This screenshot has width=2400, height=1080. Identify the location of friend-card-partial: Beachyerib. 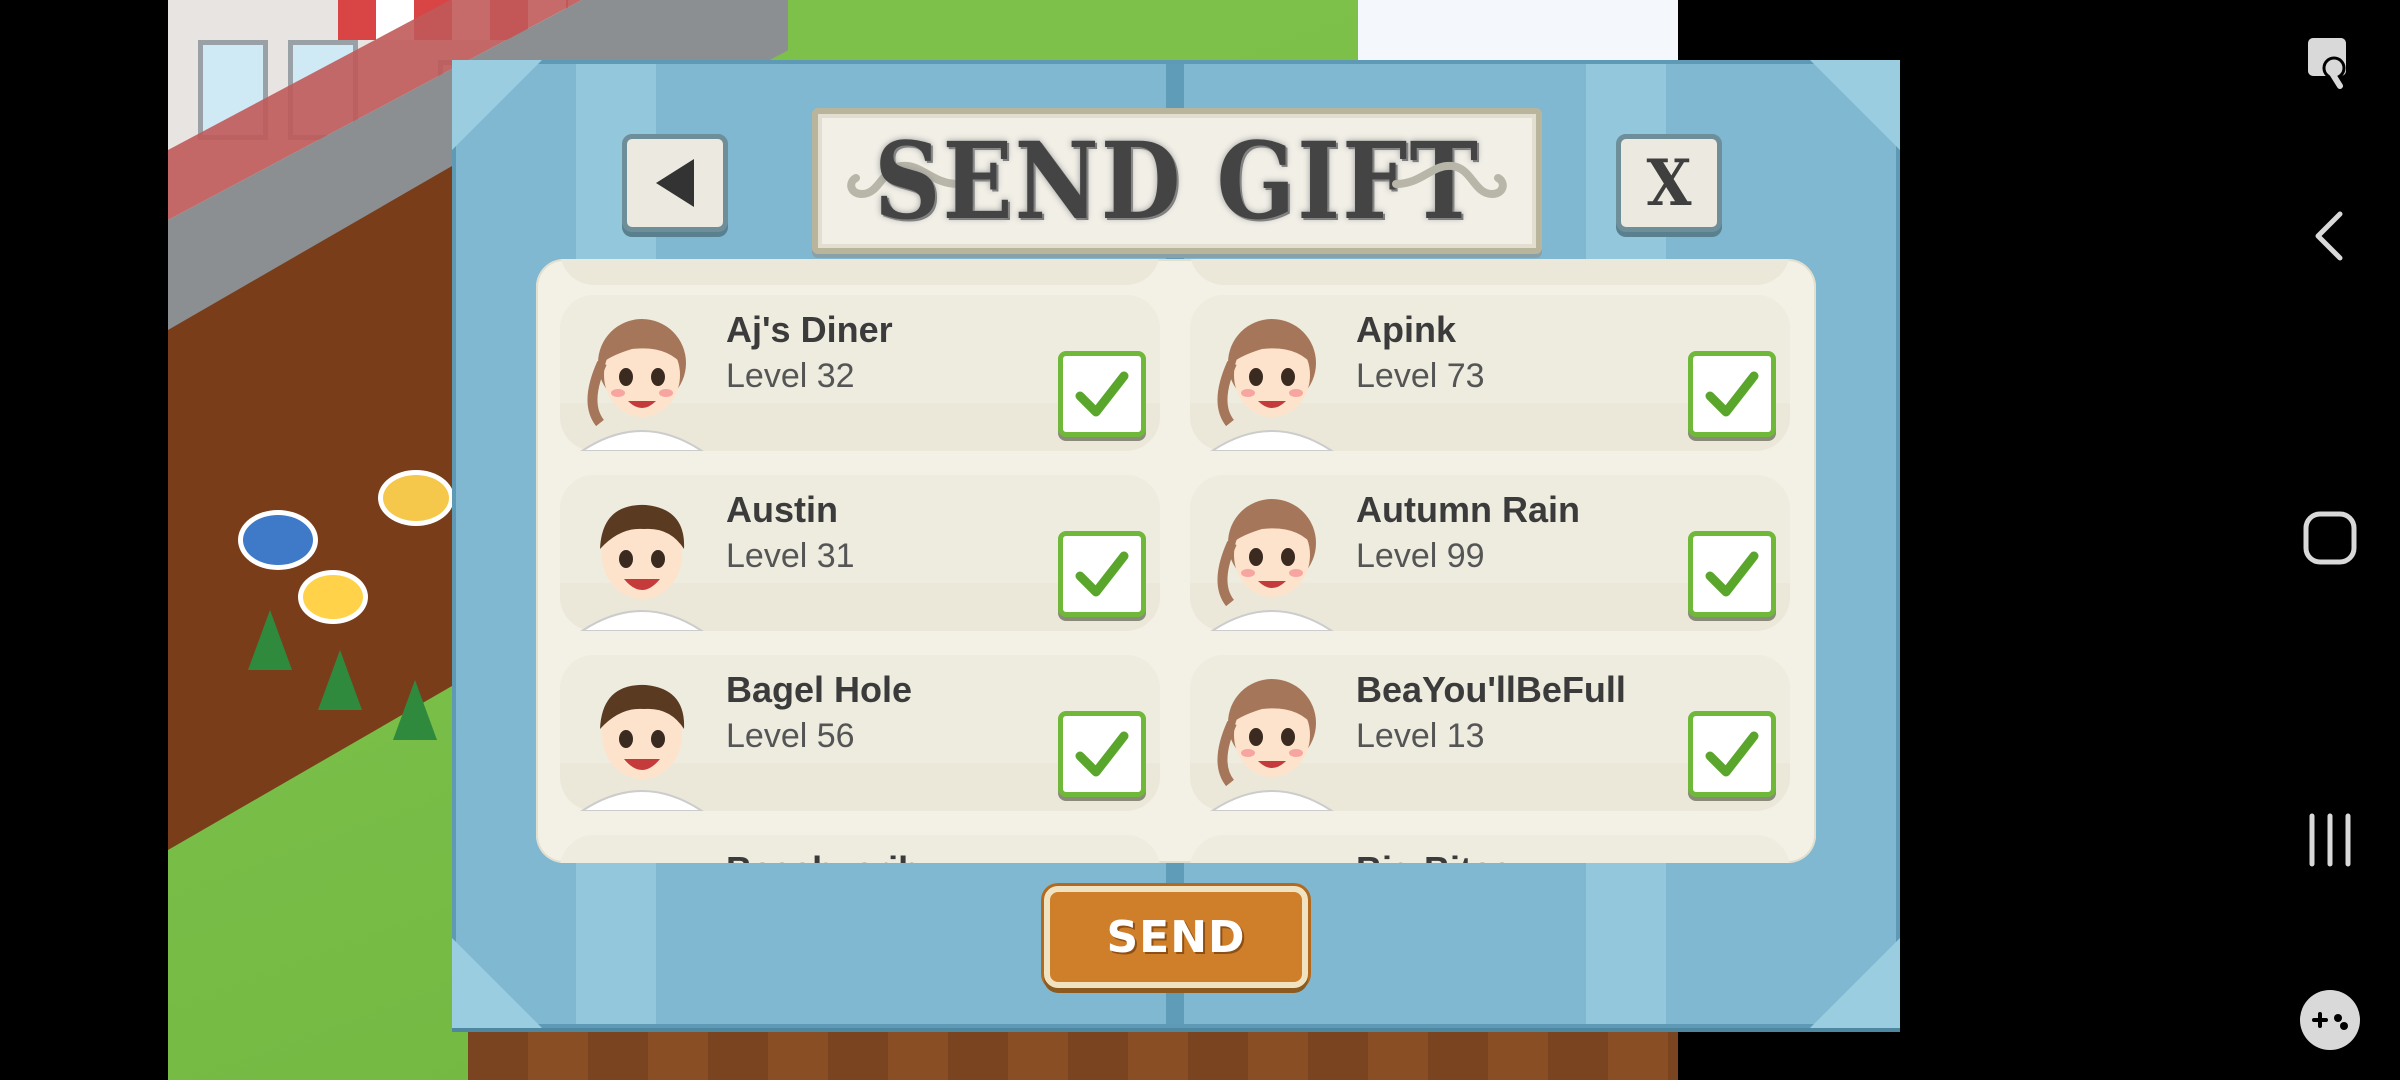
(860, 849).